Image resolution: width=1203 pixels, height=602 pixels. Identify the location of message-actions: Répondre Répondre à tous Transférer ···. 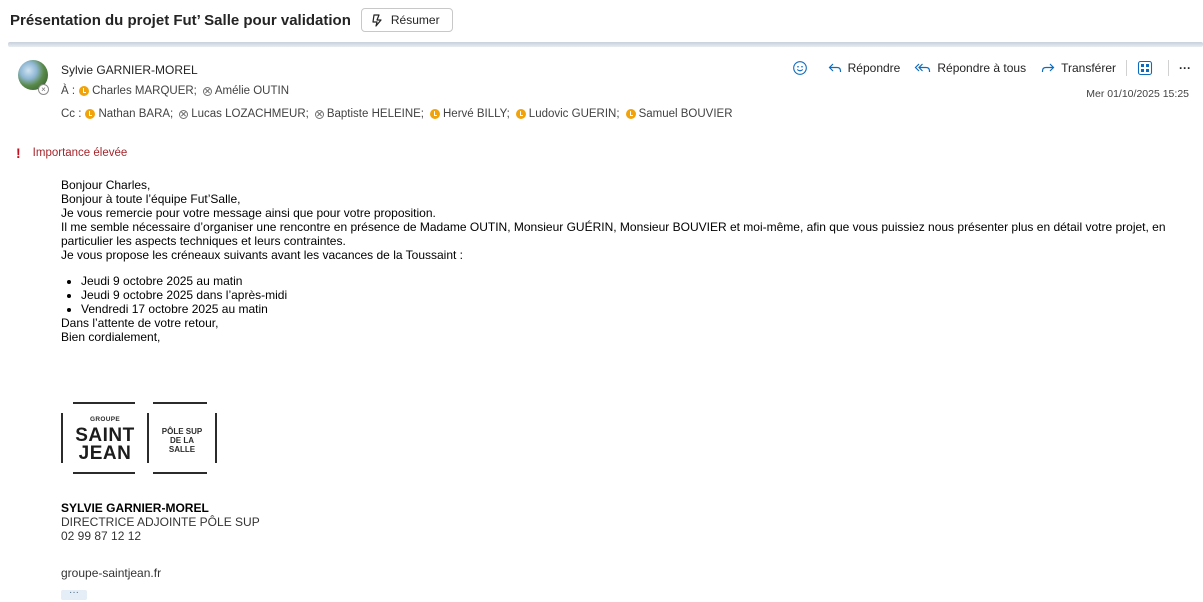
(984, 68).